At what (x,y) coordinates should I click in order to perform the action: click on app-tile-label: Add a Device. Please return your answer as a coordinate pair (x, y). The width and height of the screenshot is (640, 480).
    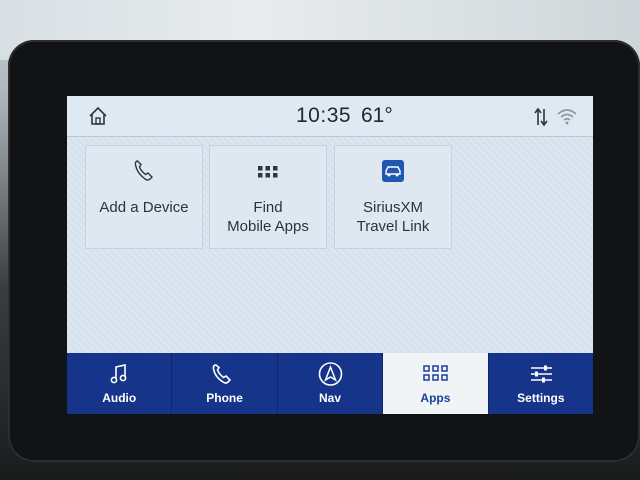
    Looking at the image, I should click on (144, 207).